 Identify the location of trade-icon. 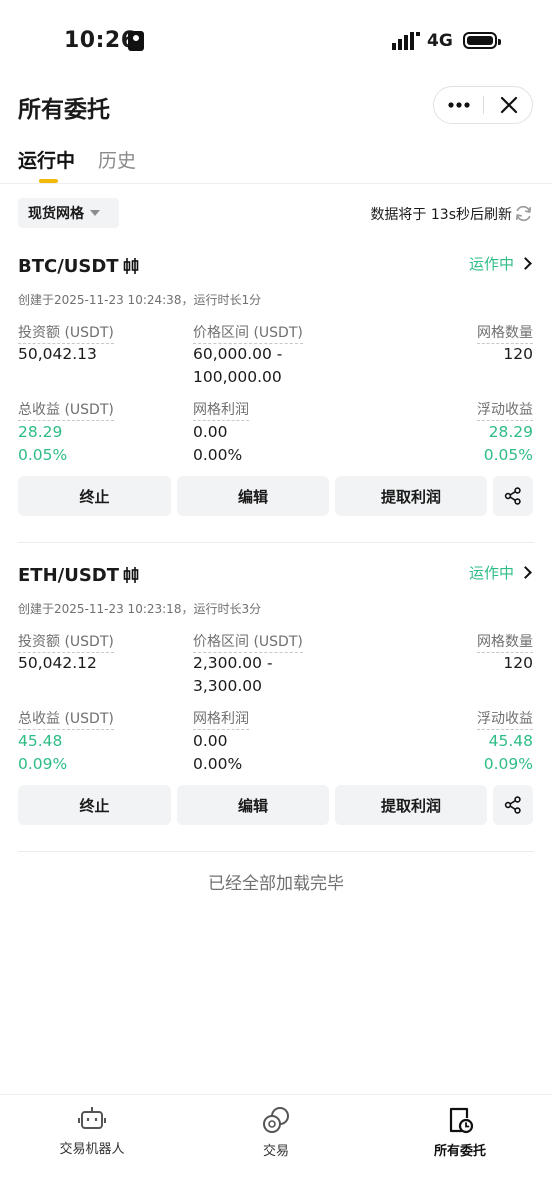
(276, 1120).